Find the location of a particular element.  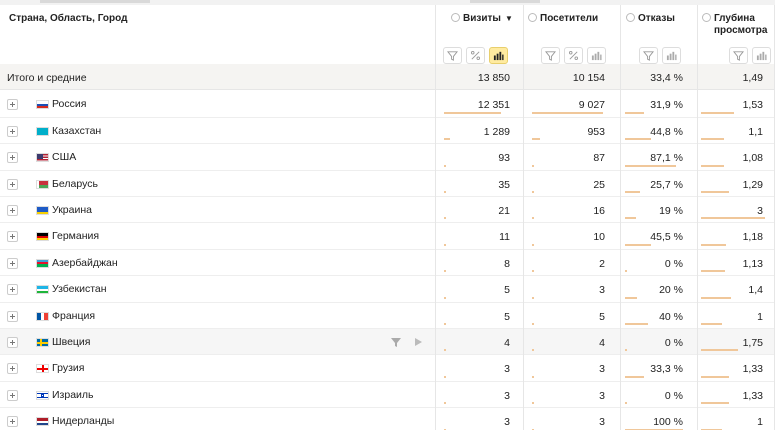

column-header-bounces-label: Отказы is located at coordinates (656, 18).